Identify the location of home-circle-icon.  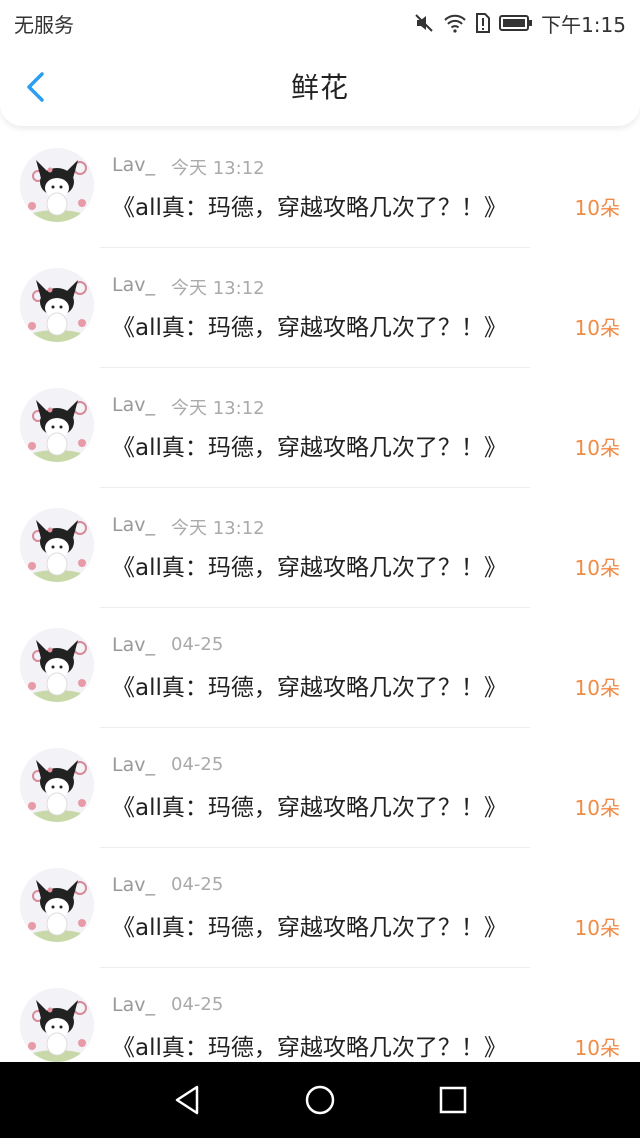
(320, 1100).